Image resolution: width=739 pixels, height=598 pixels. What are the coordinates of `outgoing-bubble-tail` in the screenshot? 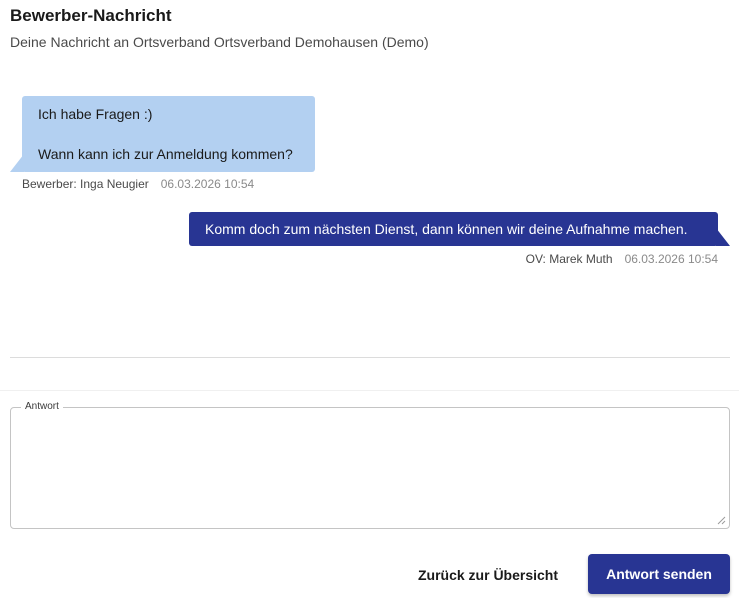 It's located at (723, 237).